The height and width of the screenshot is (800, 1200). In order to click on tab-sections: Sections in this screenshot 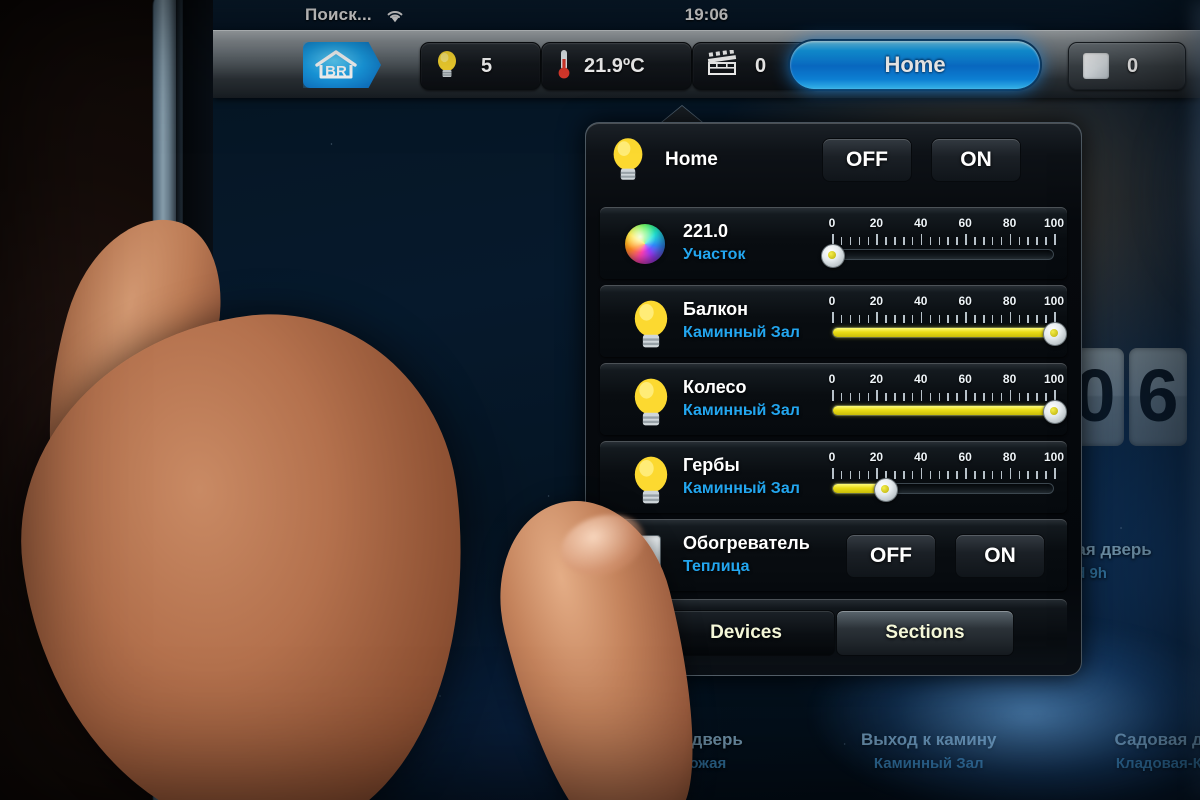, I will do `click(925, 633)`.